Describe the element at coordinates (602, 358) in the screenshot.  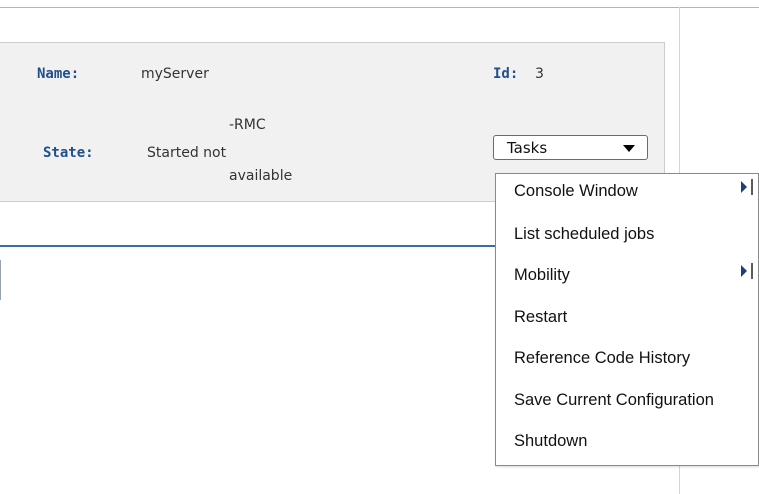
I see `menu-item-label: Reference Code History` at that location.